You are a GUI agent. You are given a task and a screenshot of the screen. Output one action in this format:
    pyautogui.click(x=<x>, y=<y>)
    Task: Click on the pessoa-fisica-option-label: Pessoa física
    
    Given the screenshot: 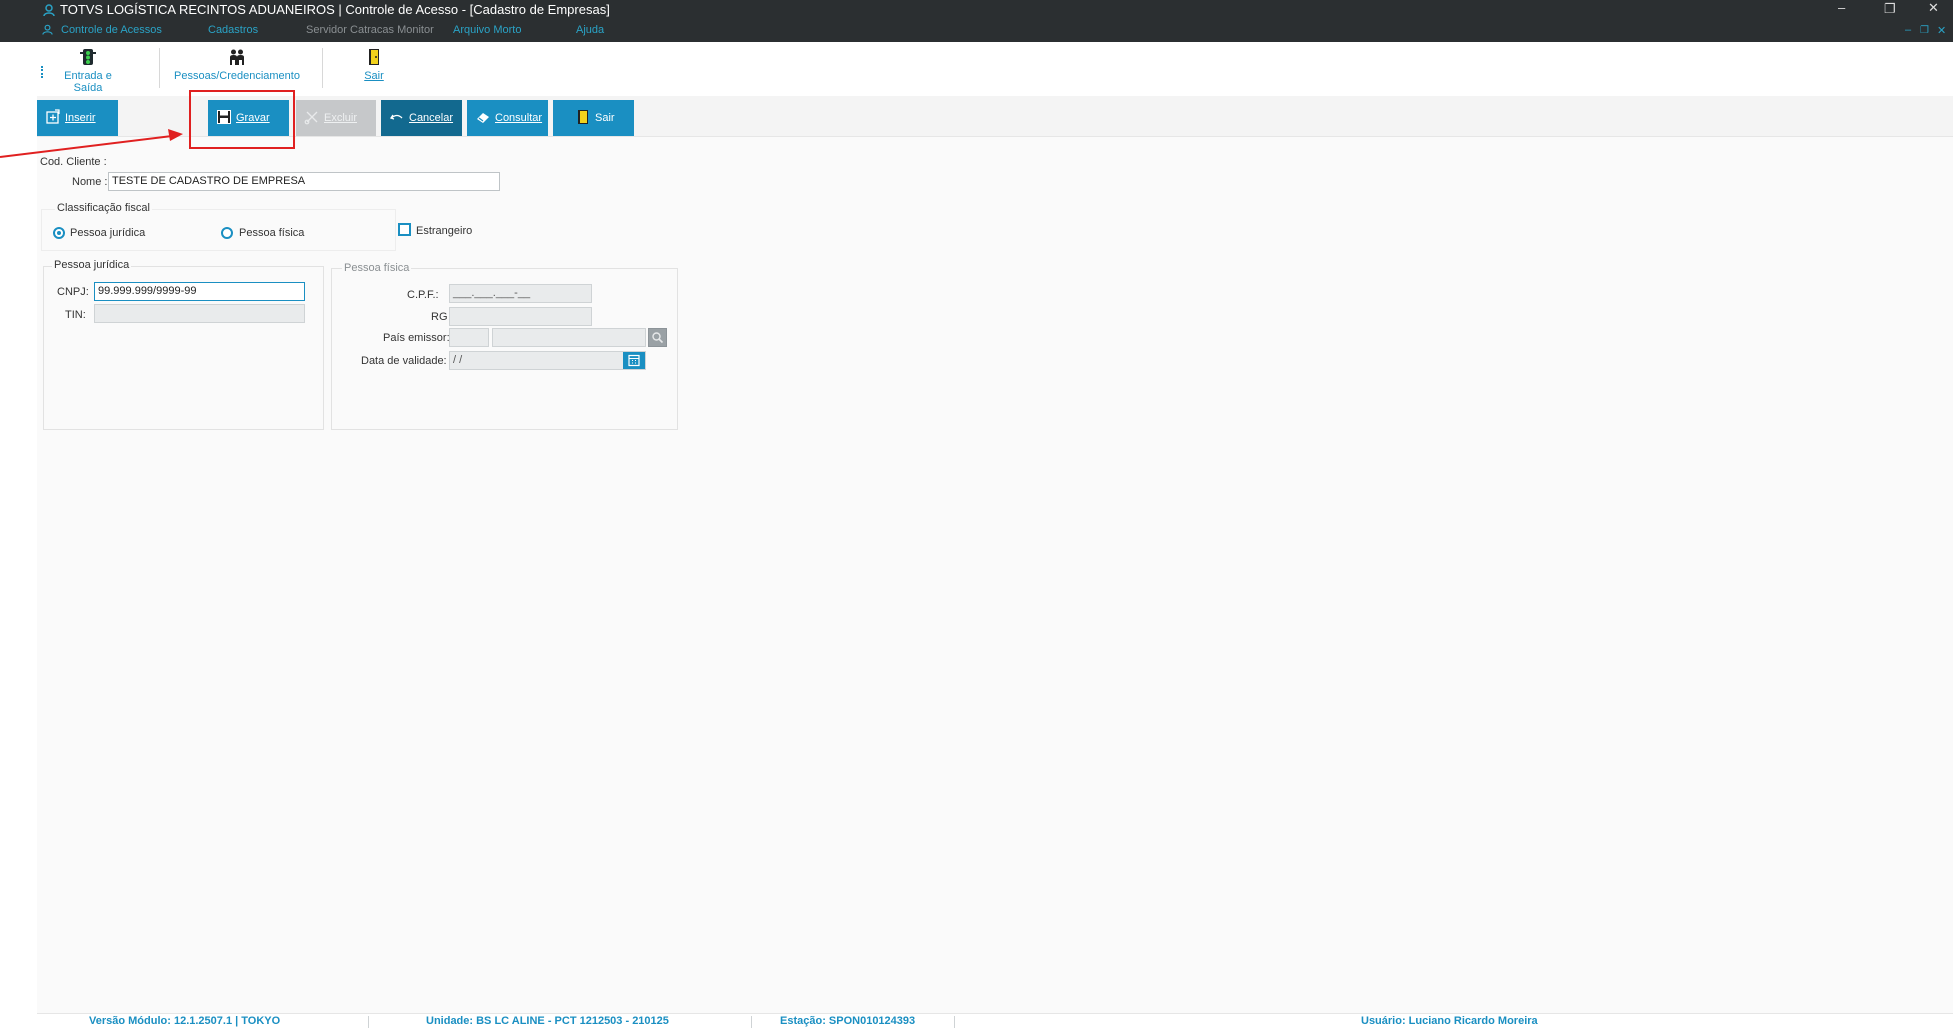 What is the action you would take?
    pyautogui.click(x=271, y=233)
    